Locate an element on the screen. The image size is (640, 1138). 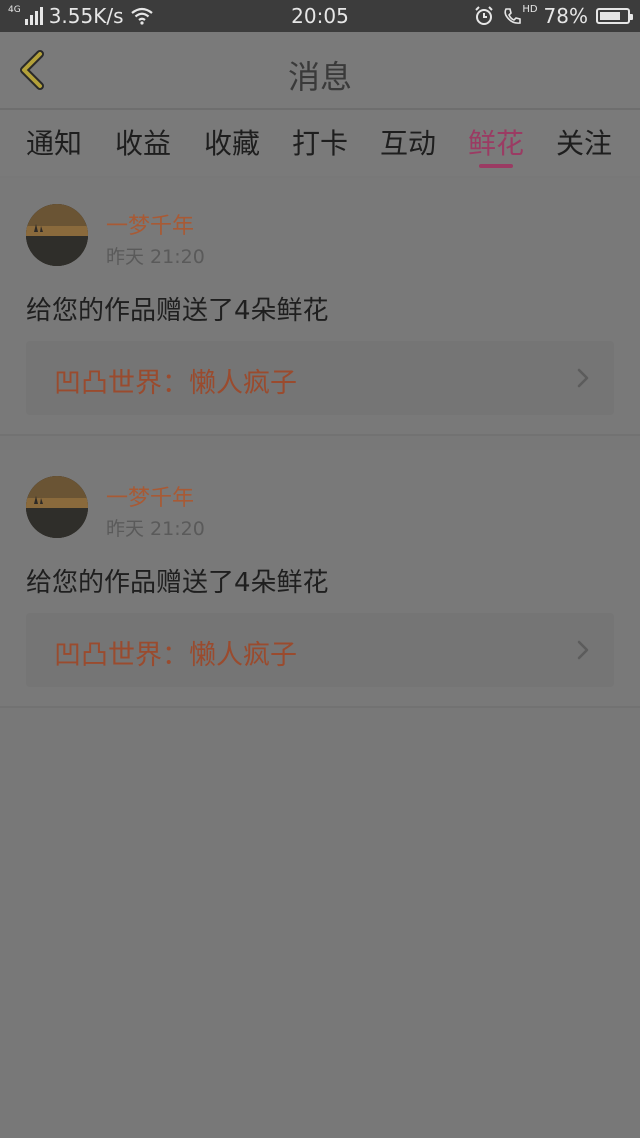
battery-fill is located at coordinates (610, 16).